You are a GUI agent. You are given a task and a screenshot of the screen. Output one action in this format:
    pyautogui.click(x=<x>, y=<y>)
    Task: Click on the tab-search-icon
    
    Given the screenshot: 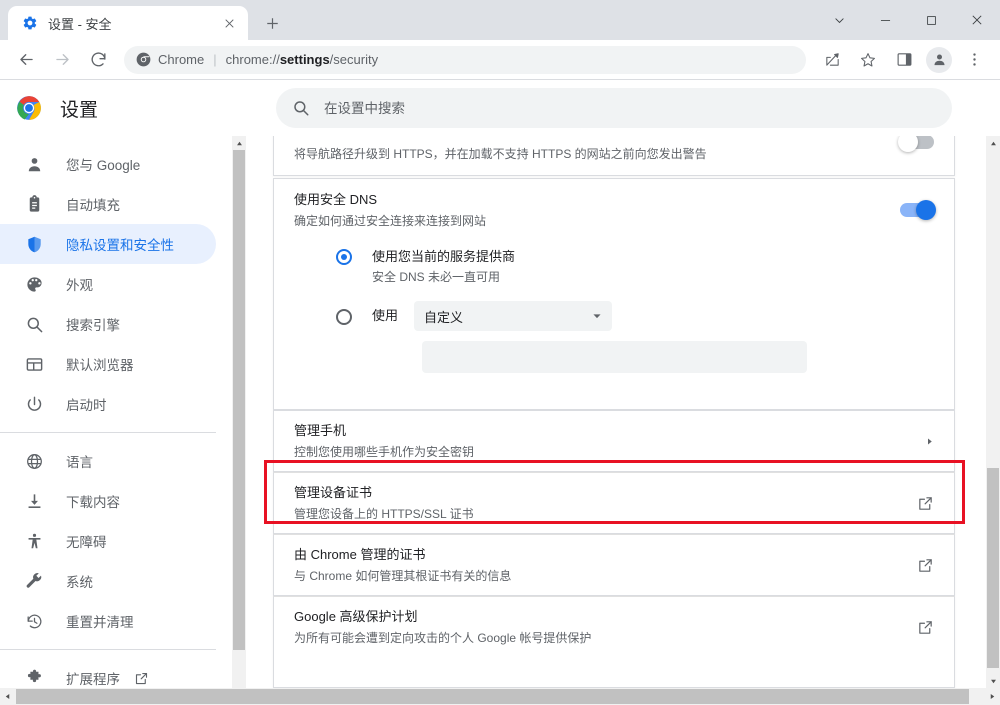 What is the action you would take?
    pyautogui.click(x=839, y=20)
    